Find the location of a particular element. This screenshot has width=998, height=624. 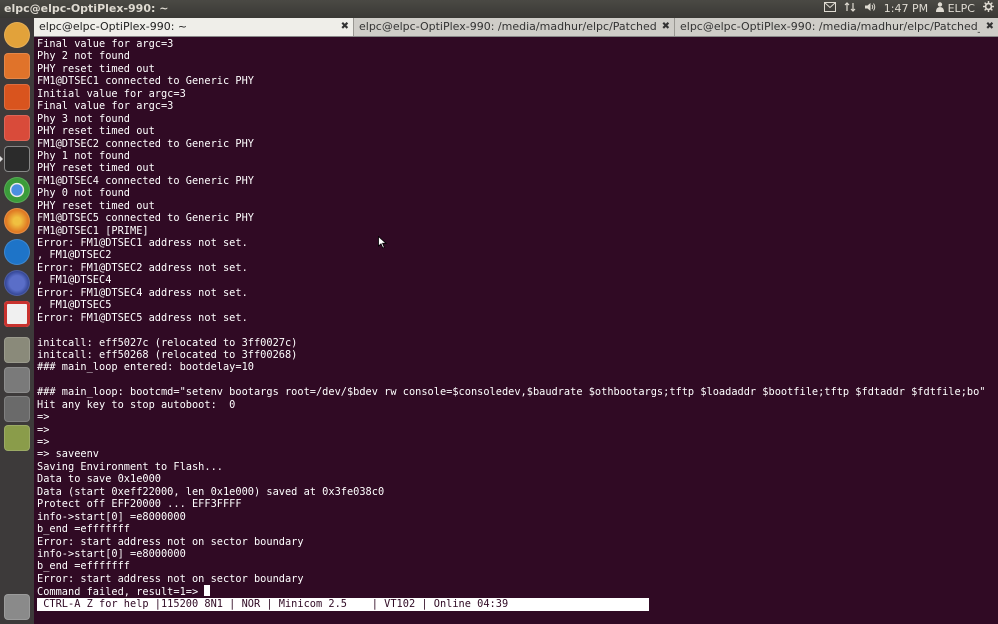

prompt-text: Command failed, result=1=> is located at coordinates (121, 592).